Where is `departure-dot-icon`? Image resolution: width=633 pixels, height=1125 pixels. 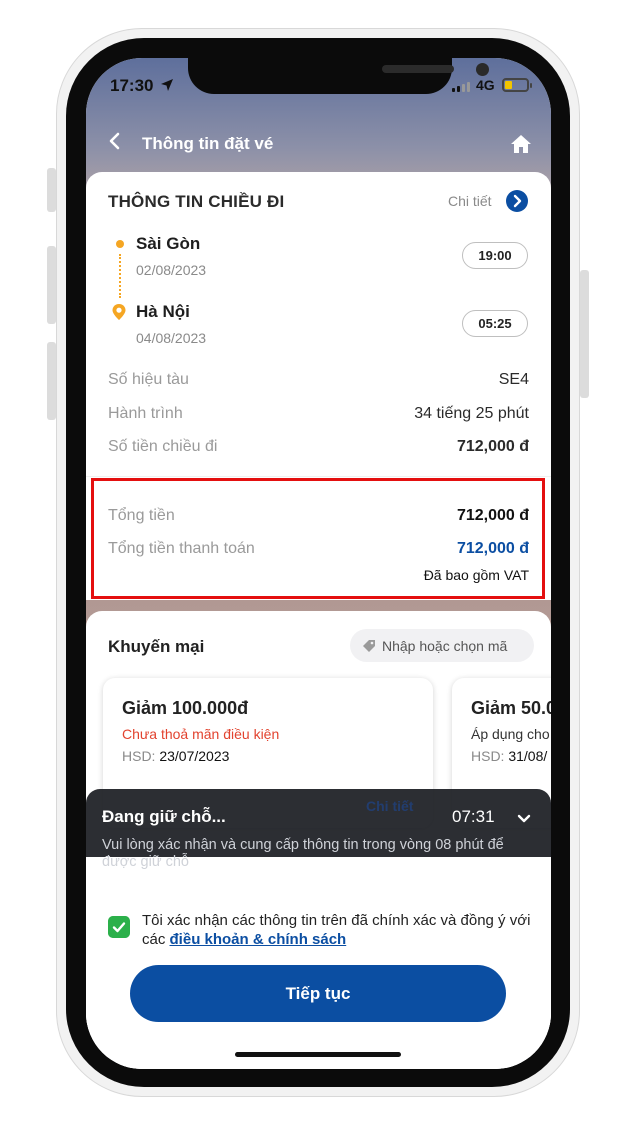 departure-dot-icon is located at coordinates (120, 244).